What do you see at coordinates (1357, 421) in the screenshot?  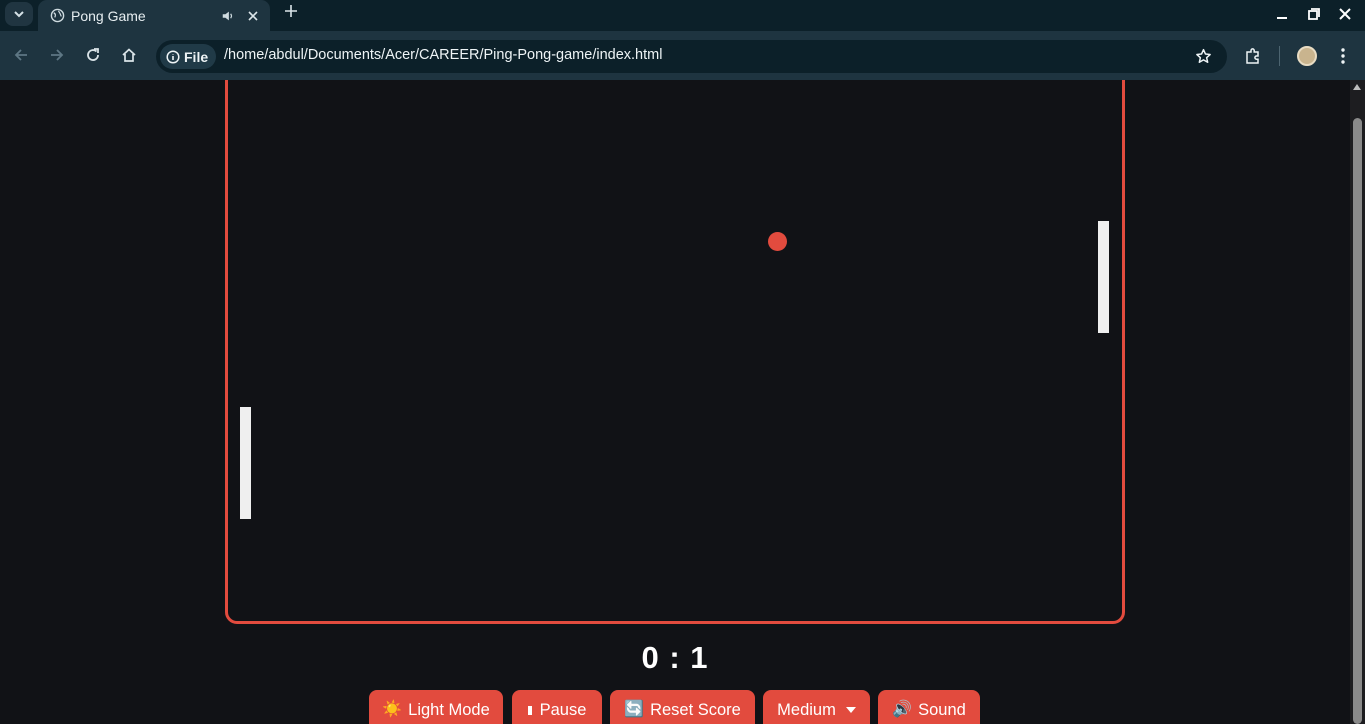 I see `scroll-thumb` at bounding box center [1357, 421].